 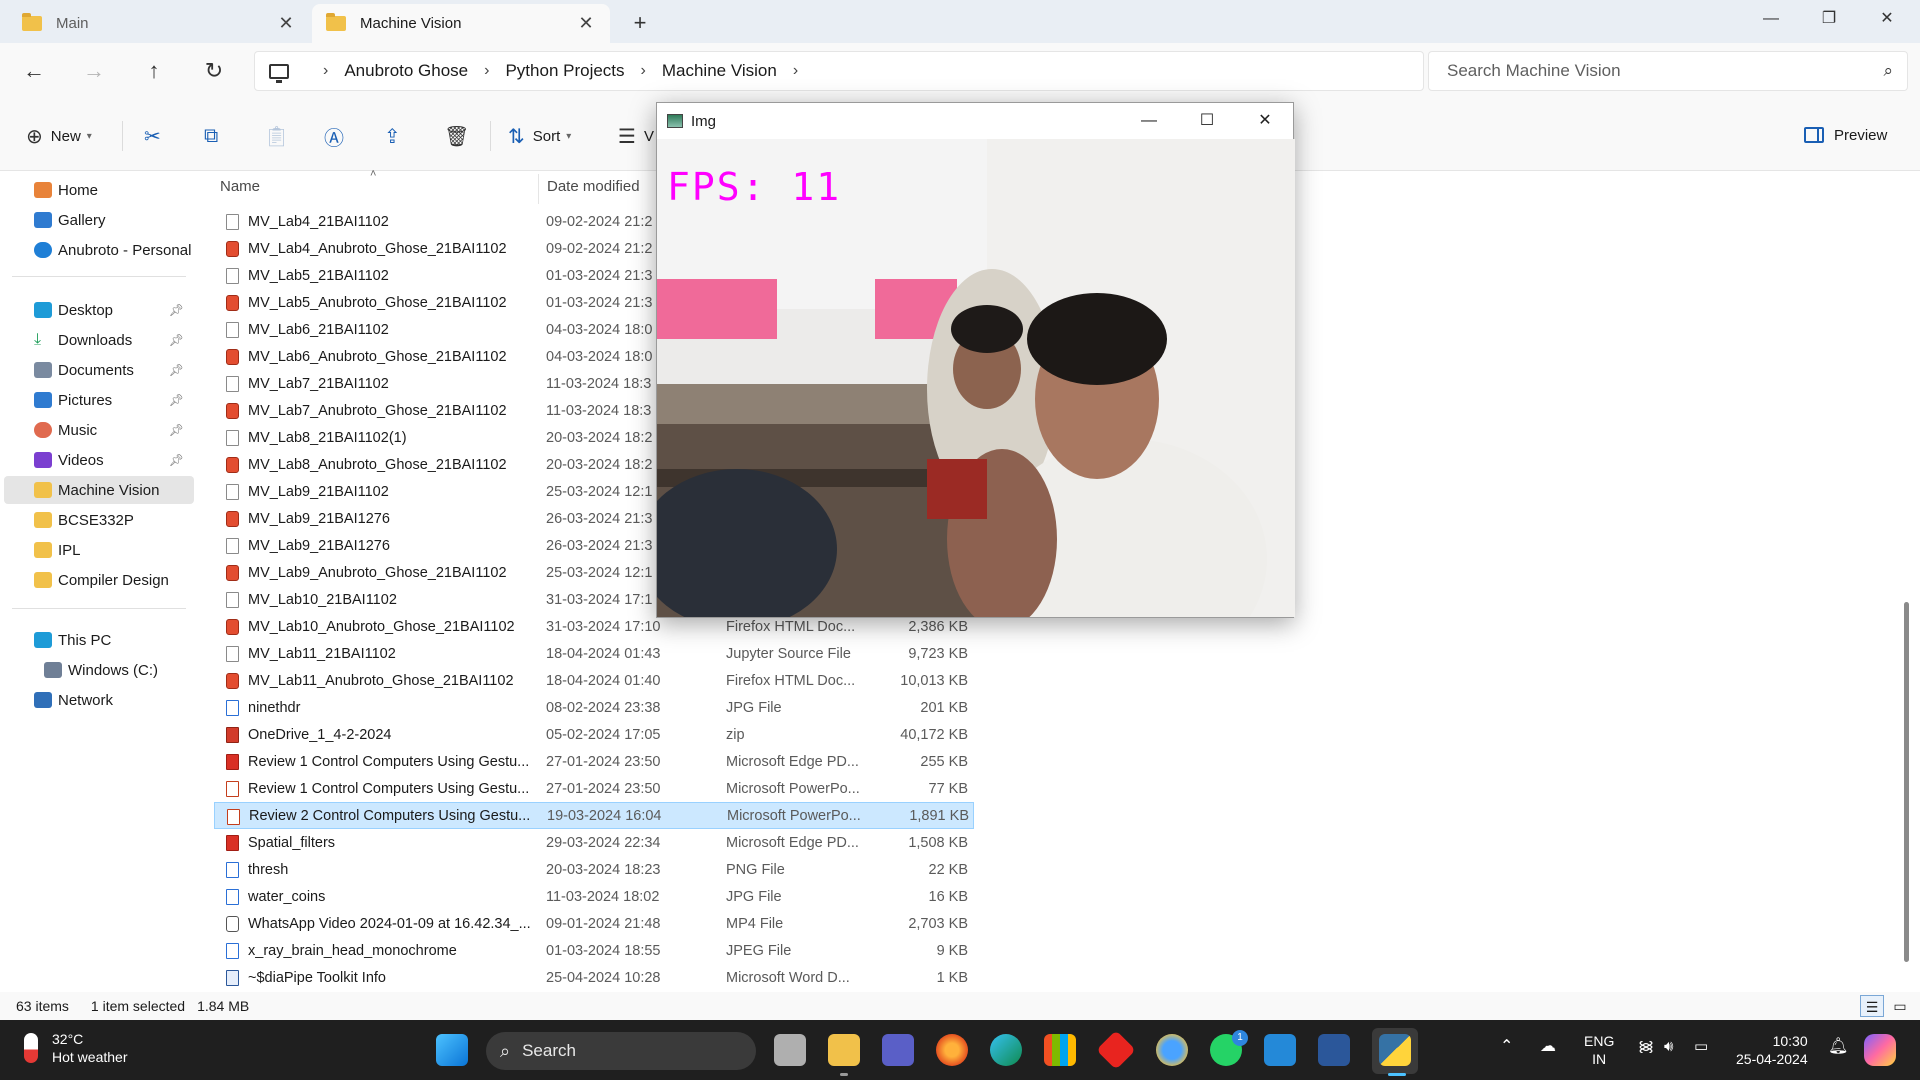 I want to click on clock: 10:30 25-04-2024, so click(x=1772, y=1050).